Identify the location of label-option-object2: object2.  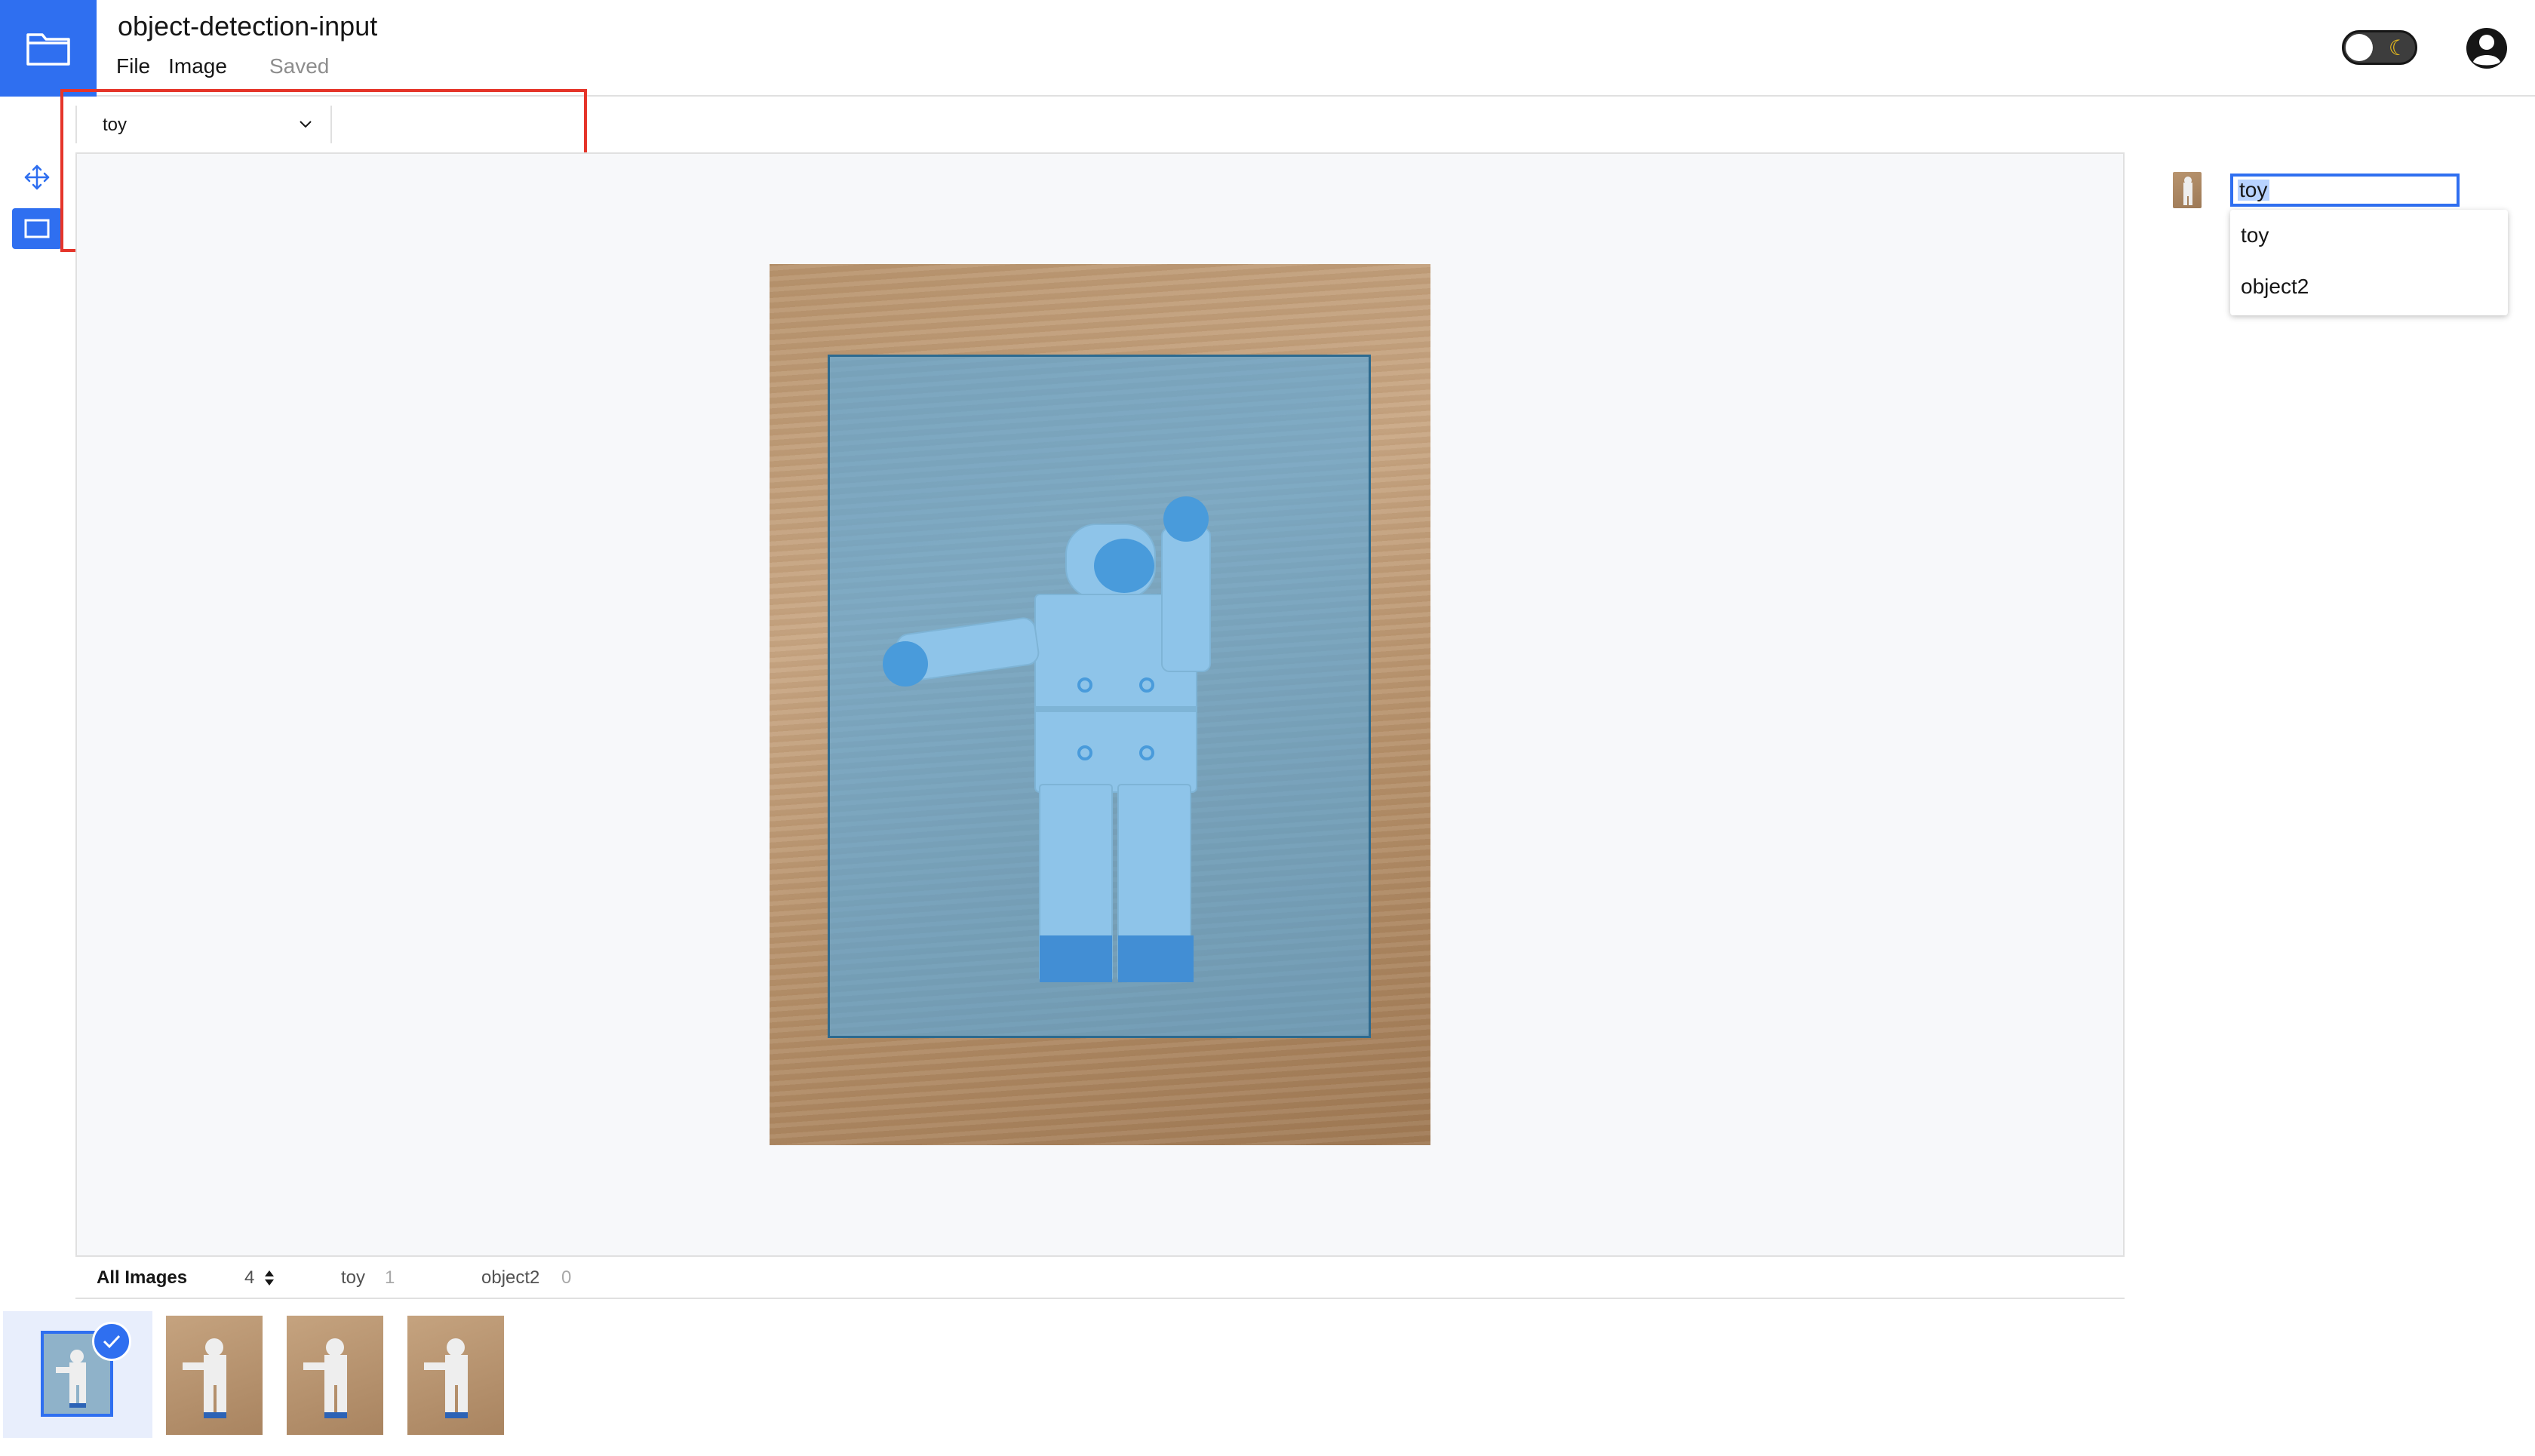
(2275, 287).